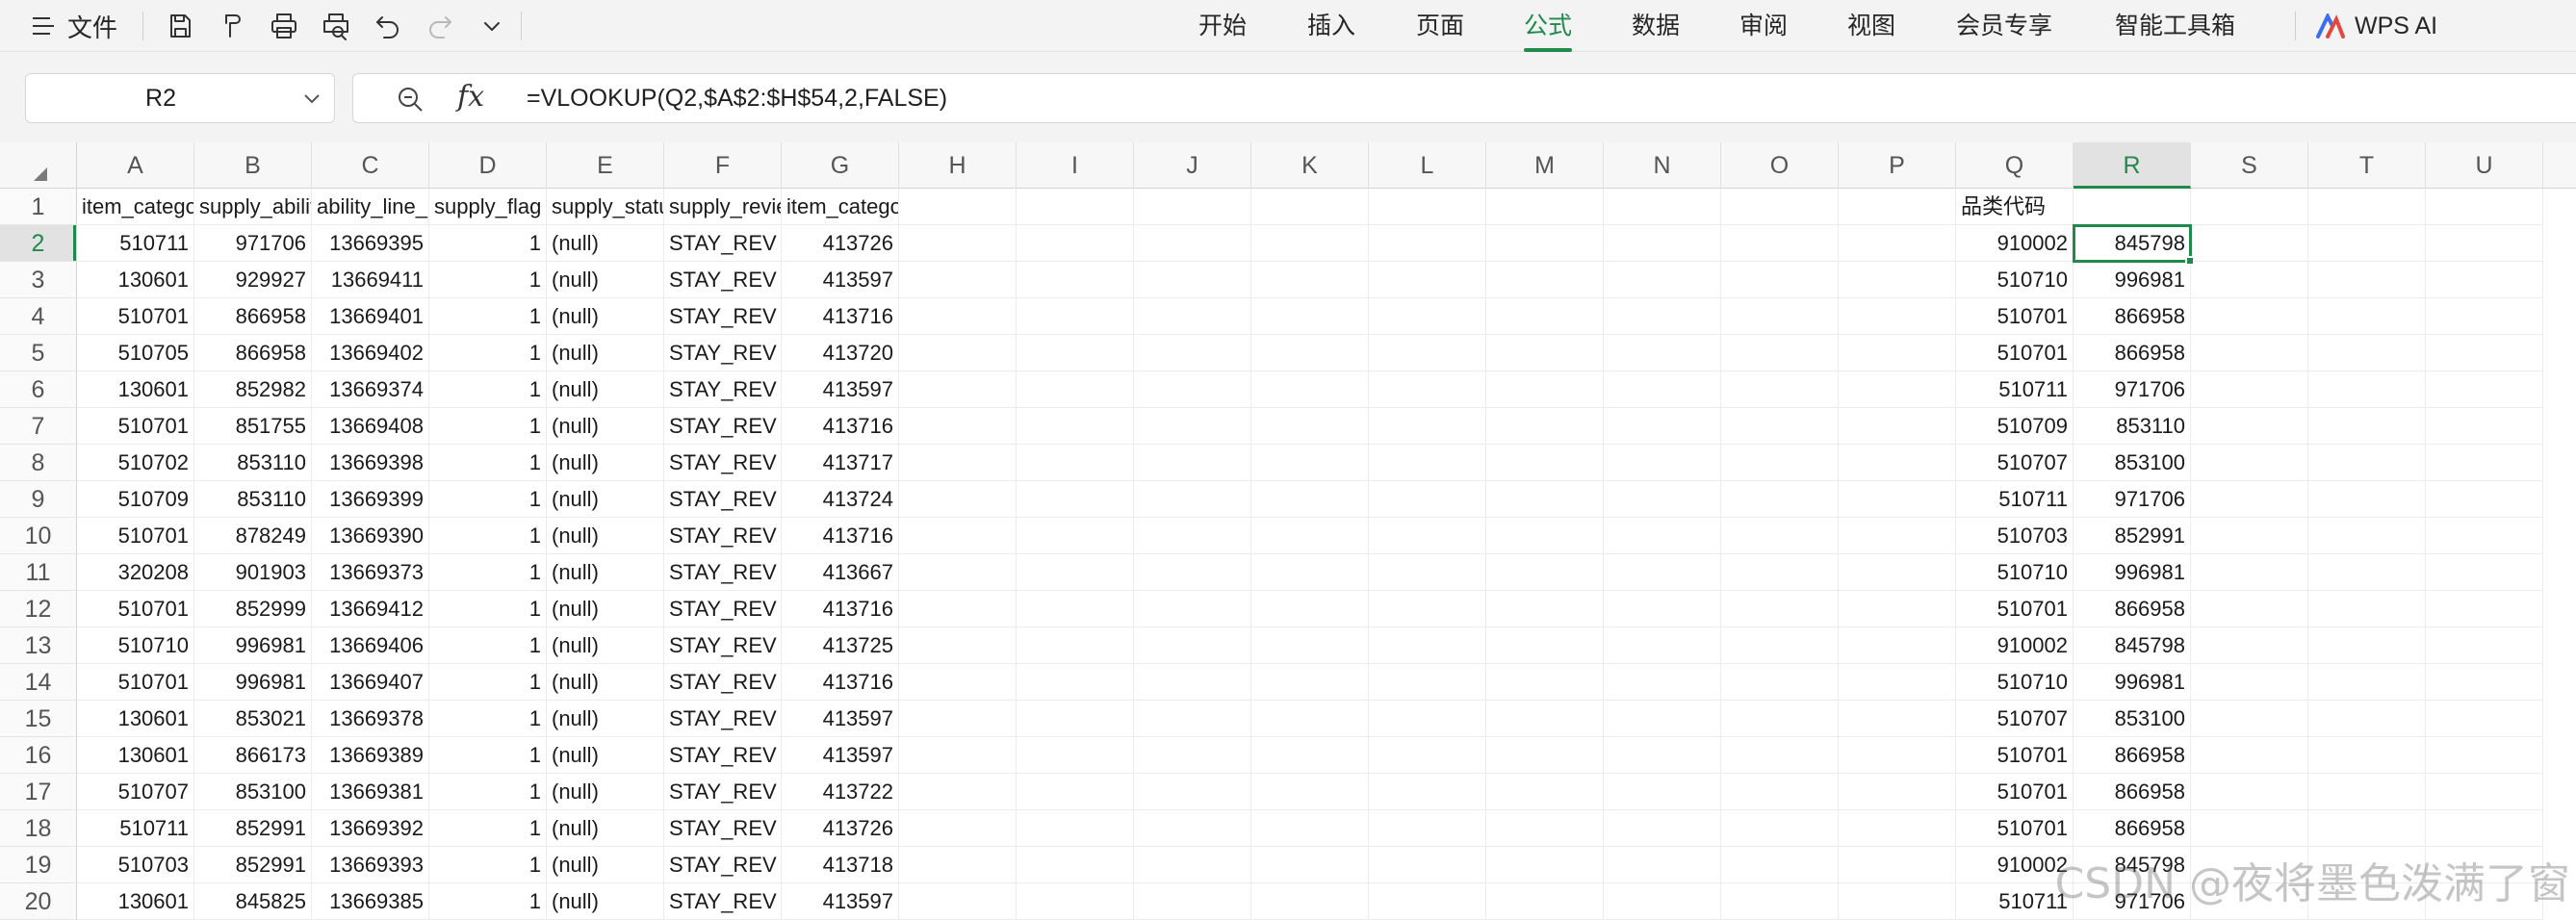  What do you see at coordinates (606, 645) in the screenshot?
I see `cell-e13: (null)` at bounding box center [606, 645].